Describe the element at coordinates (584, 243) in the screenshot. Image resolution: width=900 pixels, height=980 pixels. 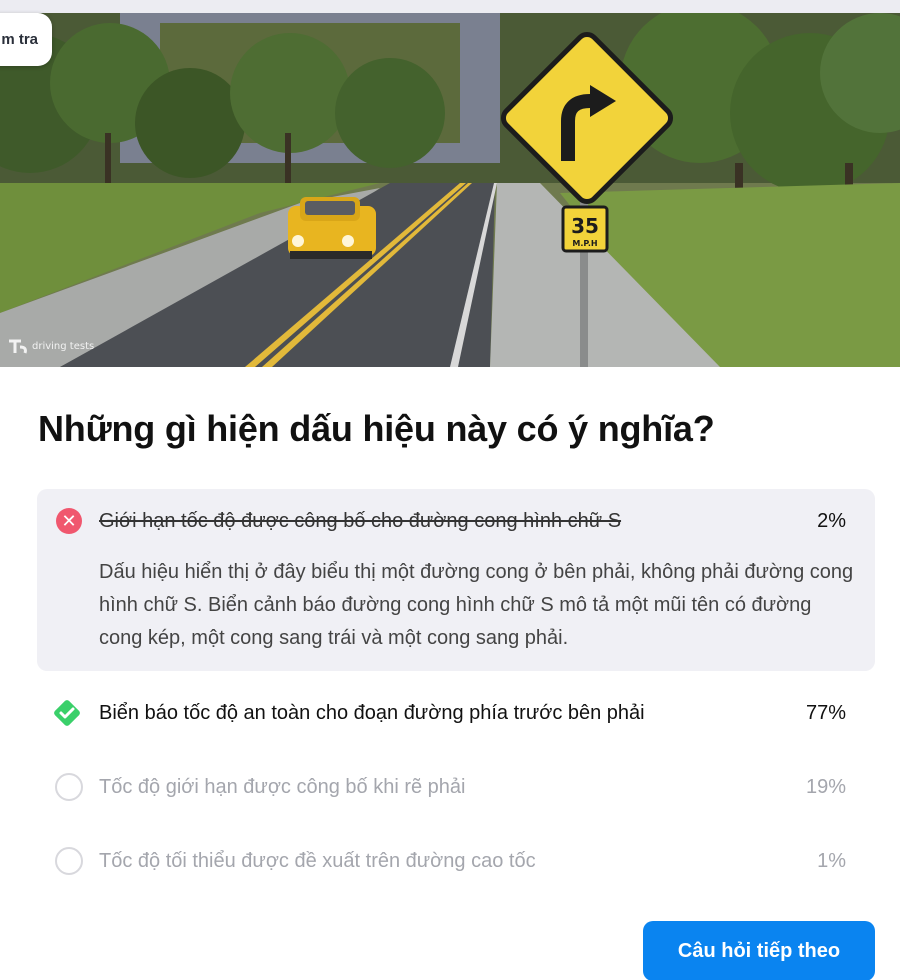
I see `sign-unit-text: M.P.H` at that location.